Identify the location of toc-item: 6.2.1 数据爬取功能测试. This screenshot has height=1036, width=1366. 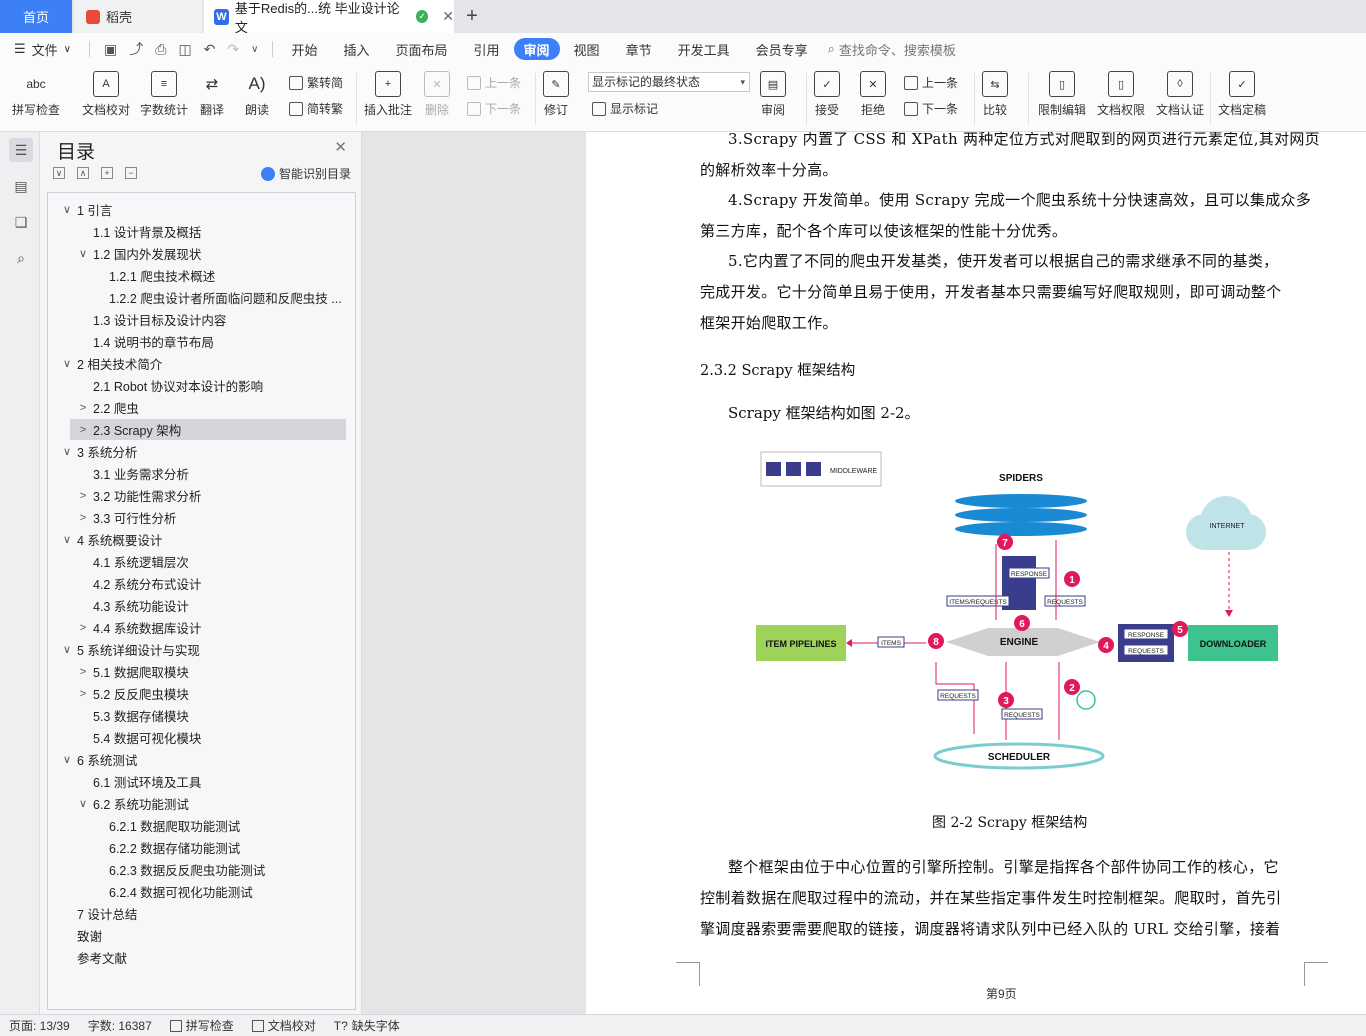
(166, 825).